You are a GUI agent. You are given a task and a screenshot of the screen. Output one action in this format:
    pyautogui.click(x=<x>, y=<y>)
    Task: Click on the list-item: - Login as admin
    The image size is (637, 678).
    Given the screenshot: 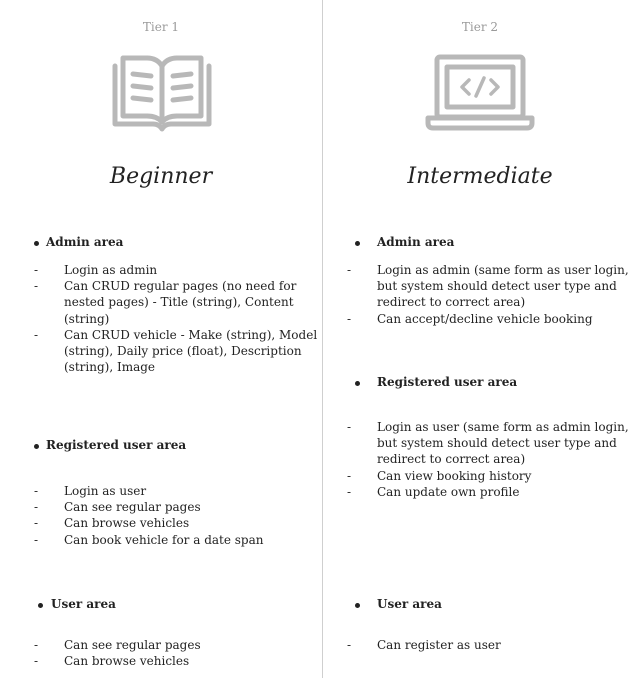 What is the action you would take?
    pyautogui.click(x=96, y=270)
    